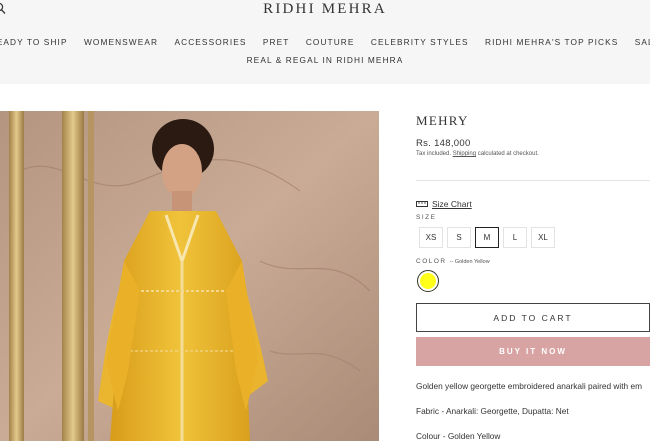 The width and height of the screenshot is (650, 441). I want to click on size-label: SIZE, so click(426, 217).